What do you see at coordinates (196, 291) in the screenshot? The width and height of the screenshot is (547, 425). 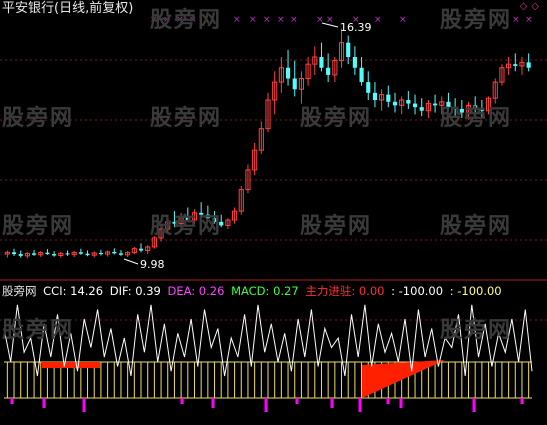 I see `dea-value: DEA: 0.26` at bounding box center [196, 291].